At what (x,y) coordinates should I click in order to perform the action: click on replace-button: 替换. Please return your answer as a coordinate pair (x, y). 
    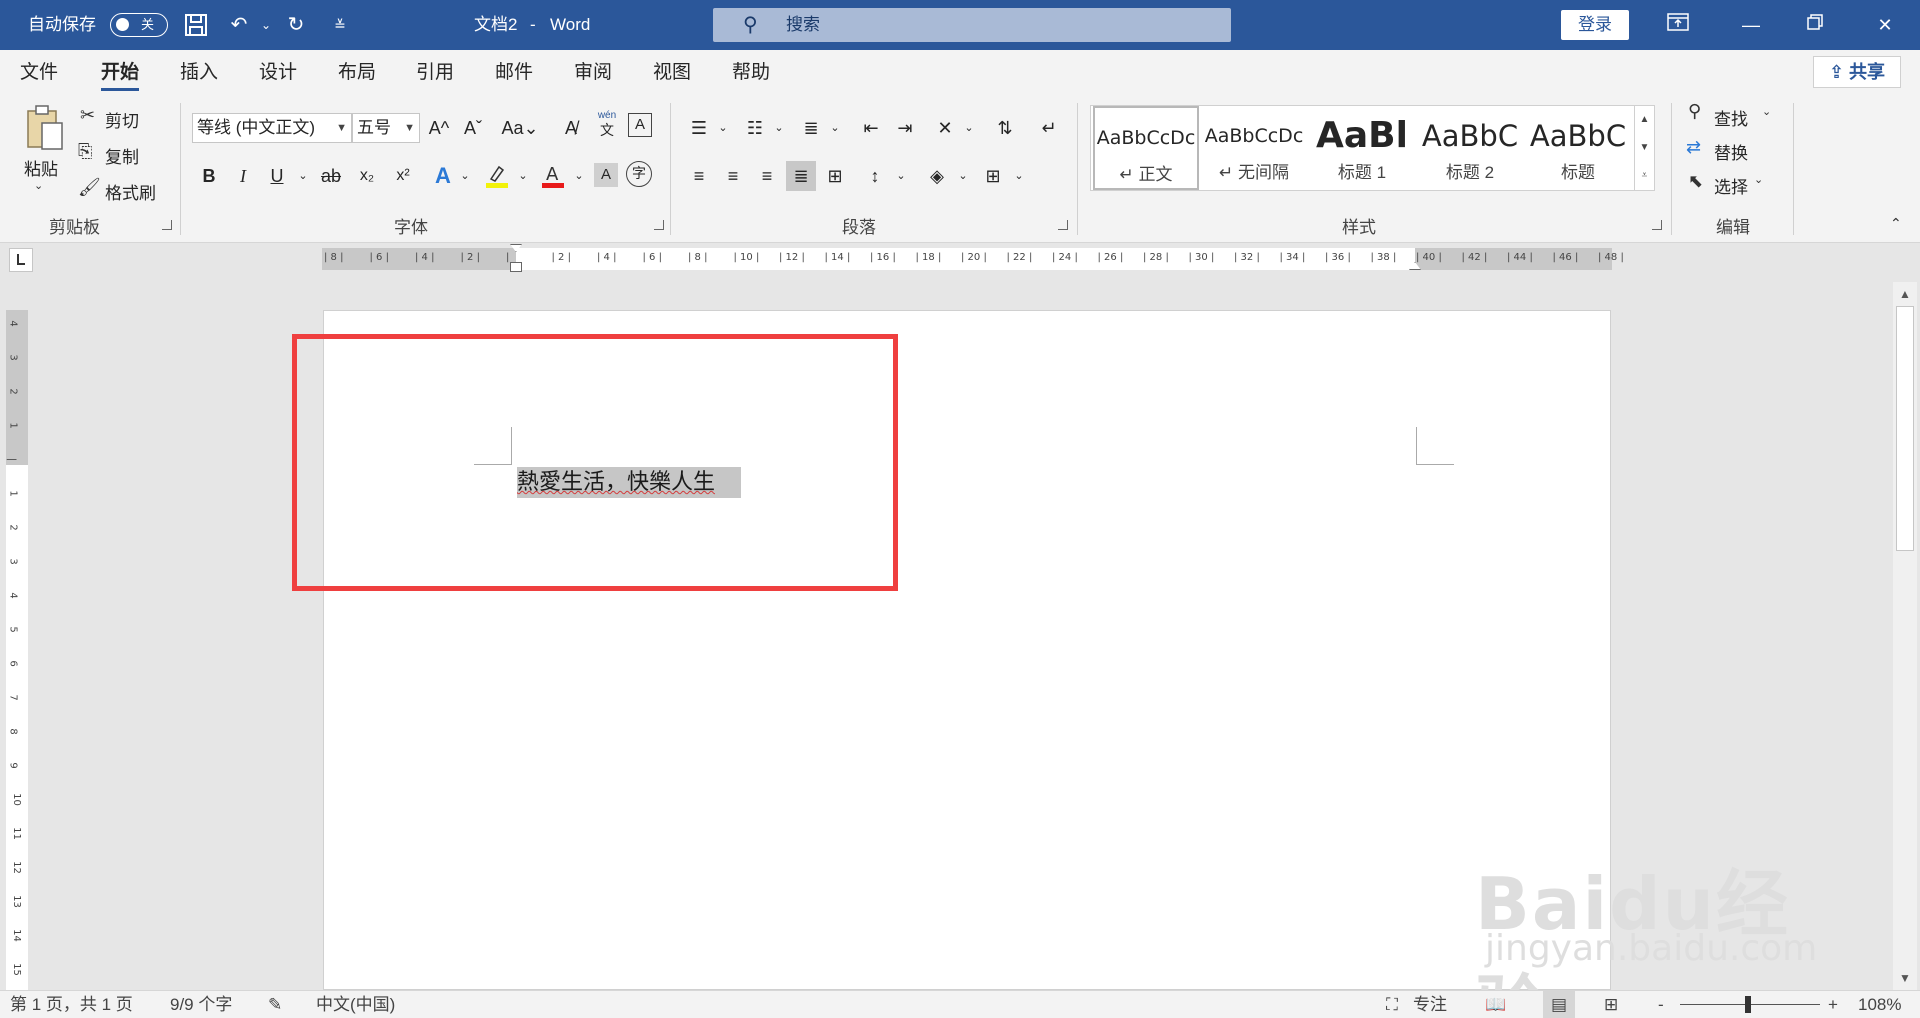
    Looking at the image, I should click on (1731, 151).